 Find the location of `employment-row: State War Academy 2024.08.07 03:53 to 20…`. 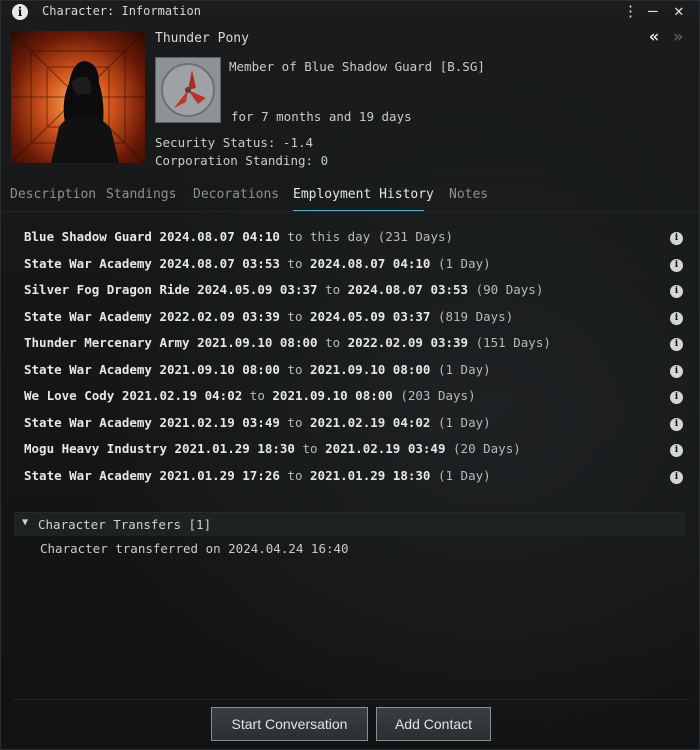

employment-row: State War Academy 2024.08.07 03:53 to 20… is located at coordinates (356, 267).